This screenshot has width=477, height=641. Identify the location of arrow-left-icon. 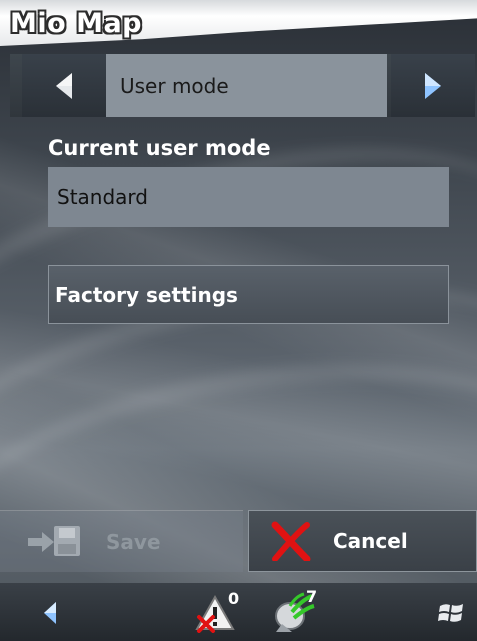
(64, 85).